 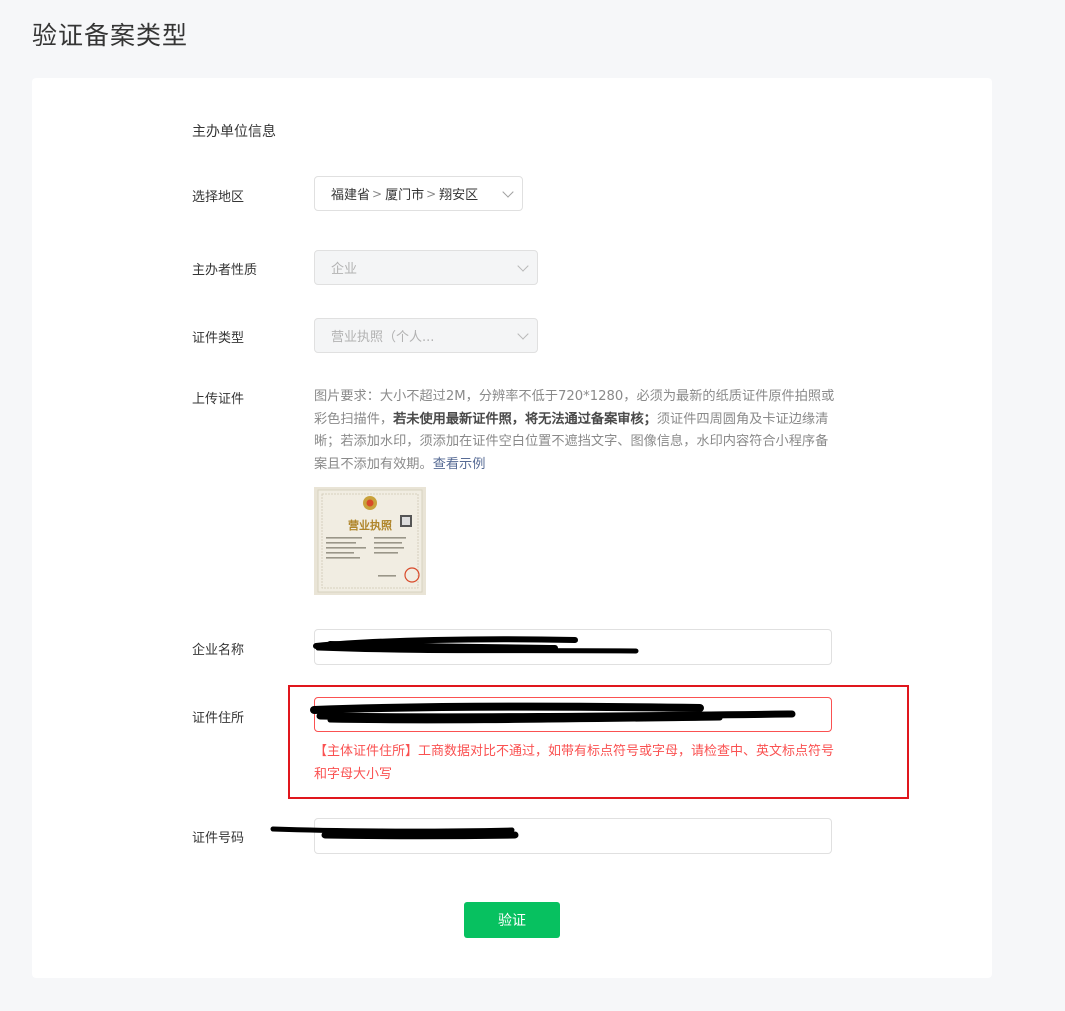 What do you see at coordinates (598, 742) in the screenshot?
I see `highlight-annotation-box` at bounding box center [598, 742].